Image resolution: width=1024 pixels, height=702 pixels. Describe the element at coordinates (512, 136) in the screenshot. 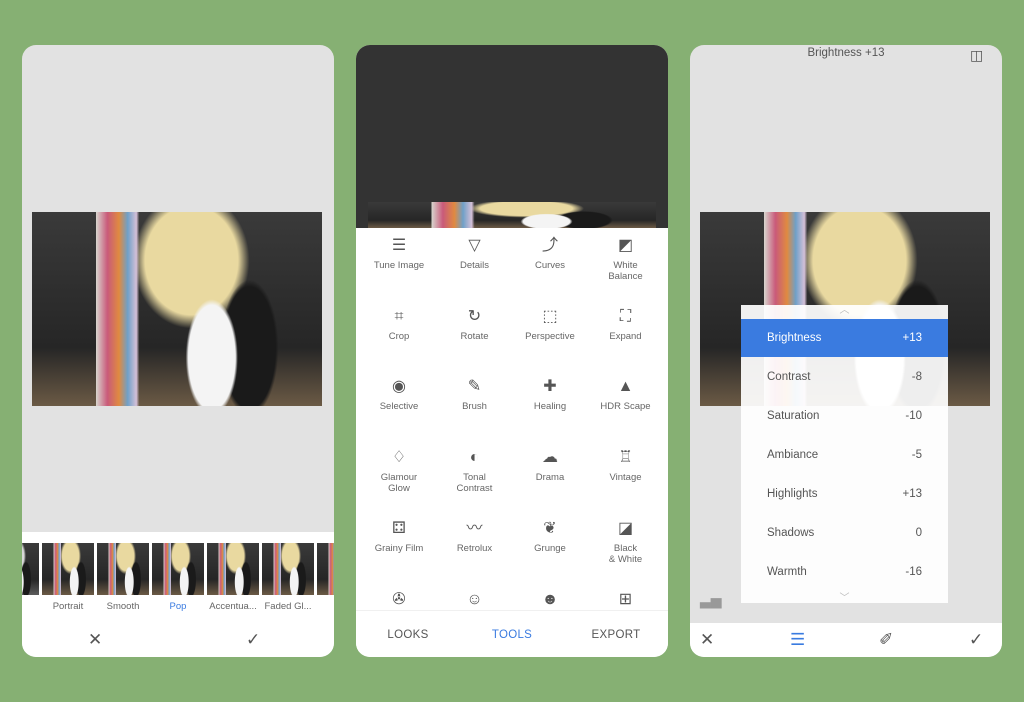

I see `preview-area` at that location.